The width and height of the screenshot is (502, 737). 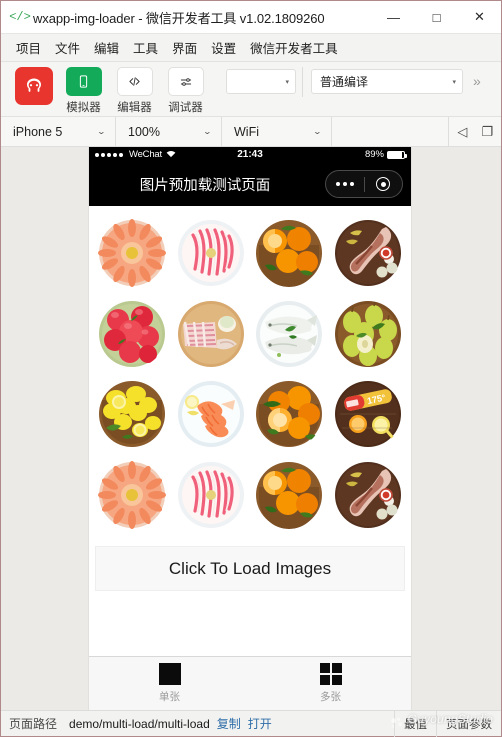 I want to click on lemon-basket-image, so click(x=132, y=414).